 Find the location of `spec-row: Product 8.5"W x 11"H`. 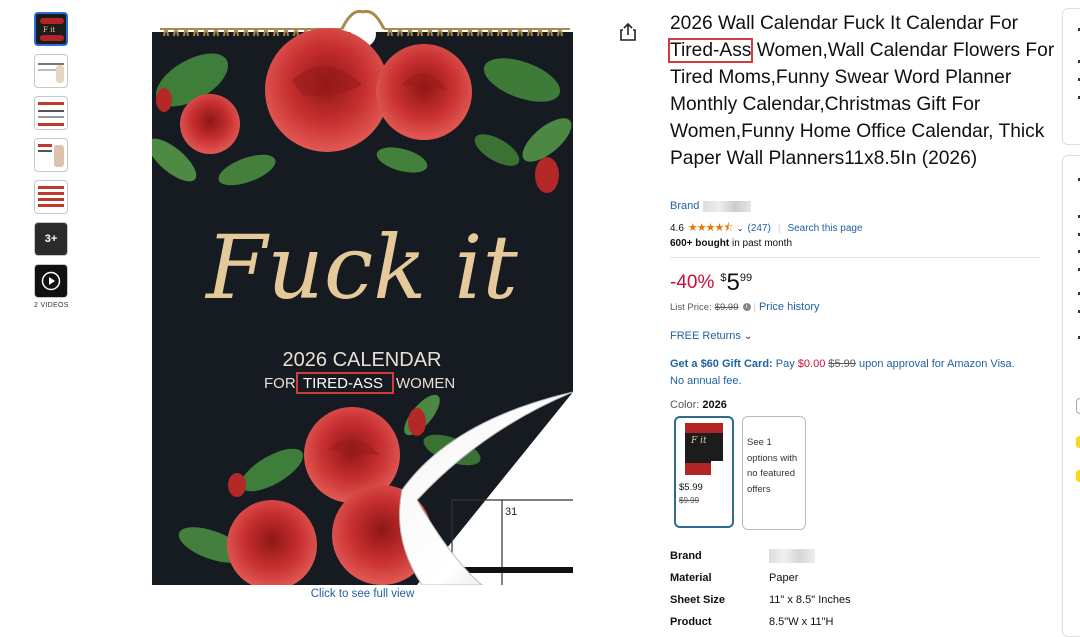

spec-row: Product 8.5"W x 11"H is located at coordinates (760, 622).